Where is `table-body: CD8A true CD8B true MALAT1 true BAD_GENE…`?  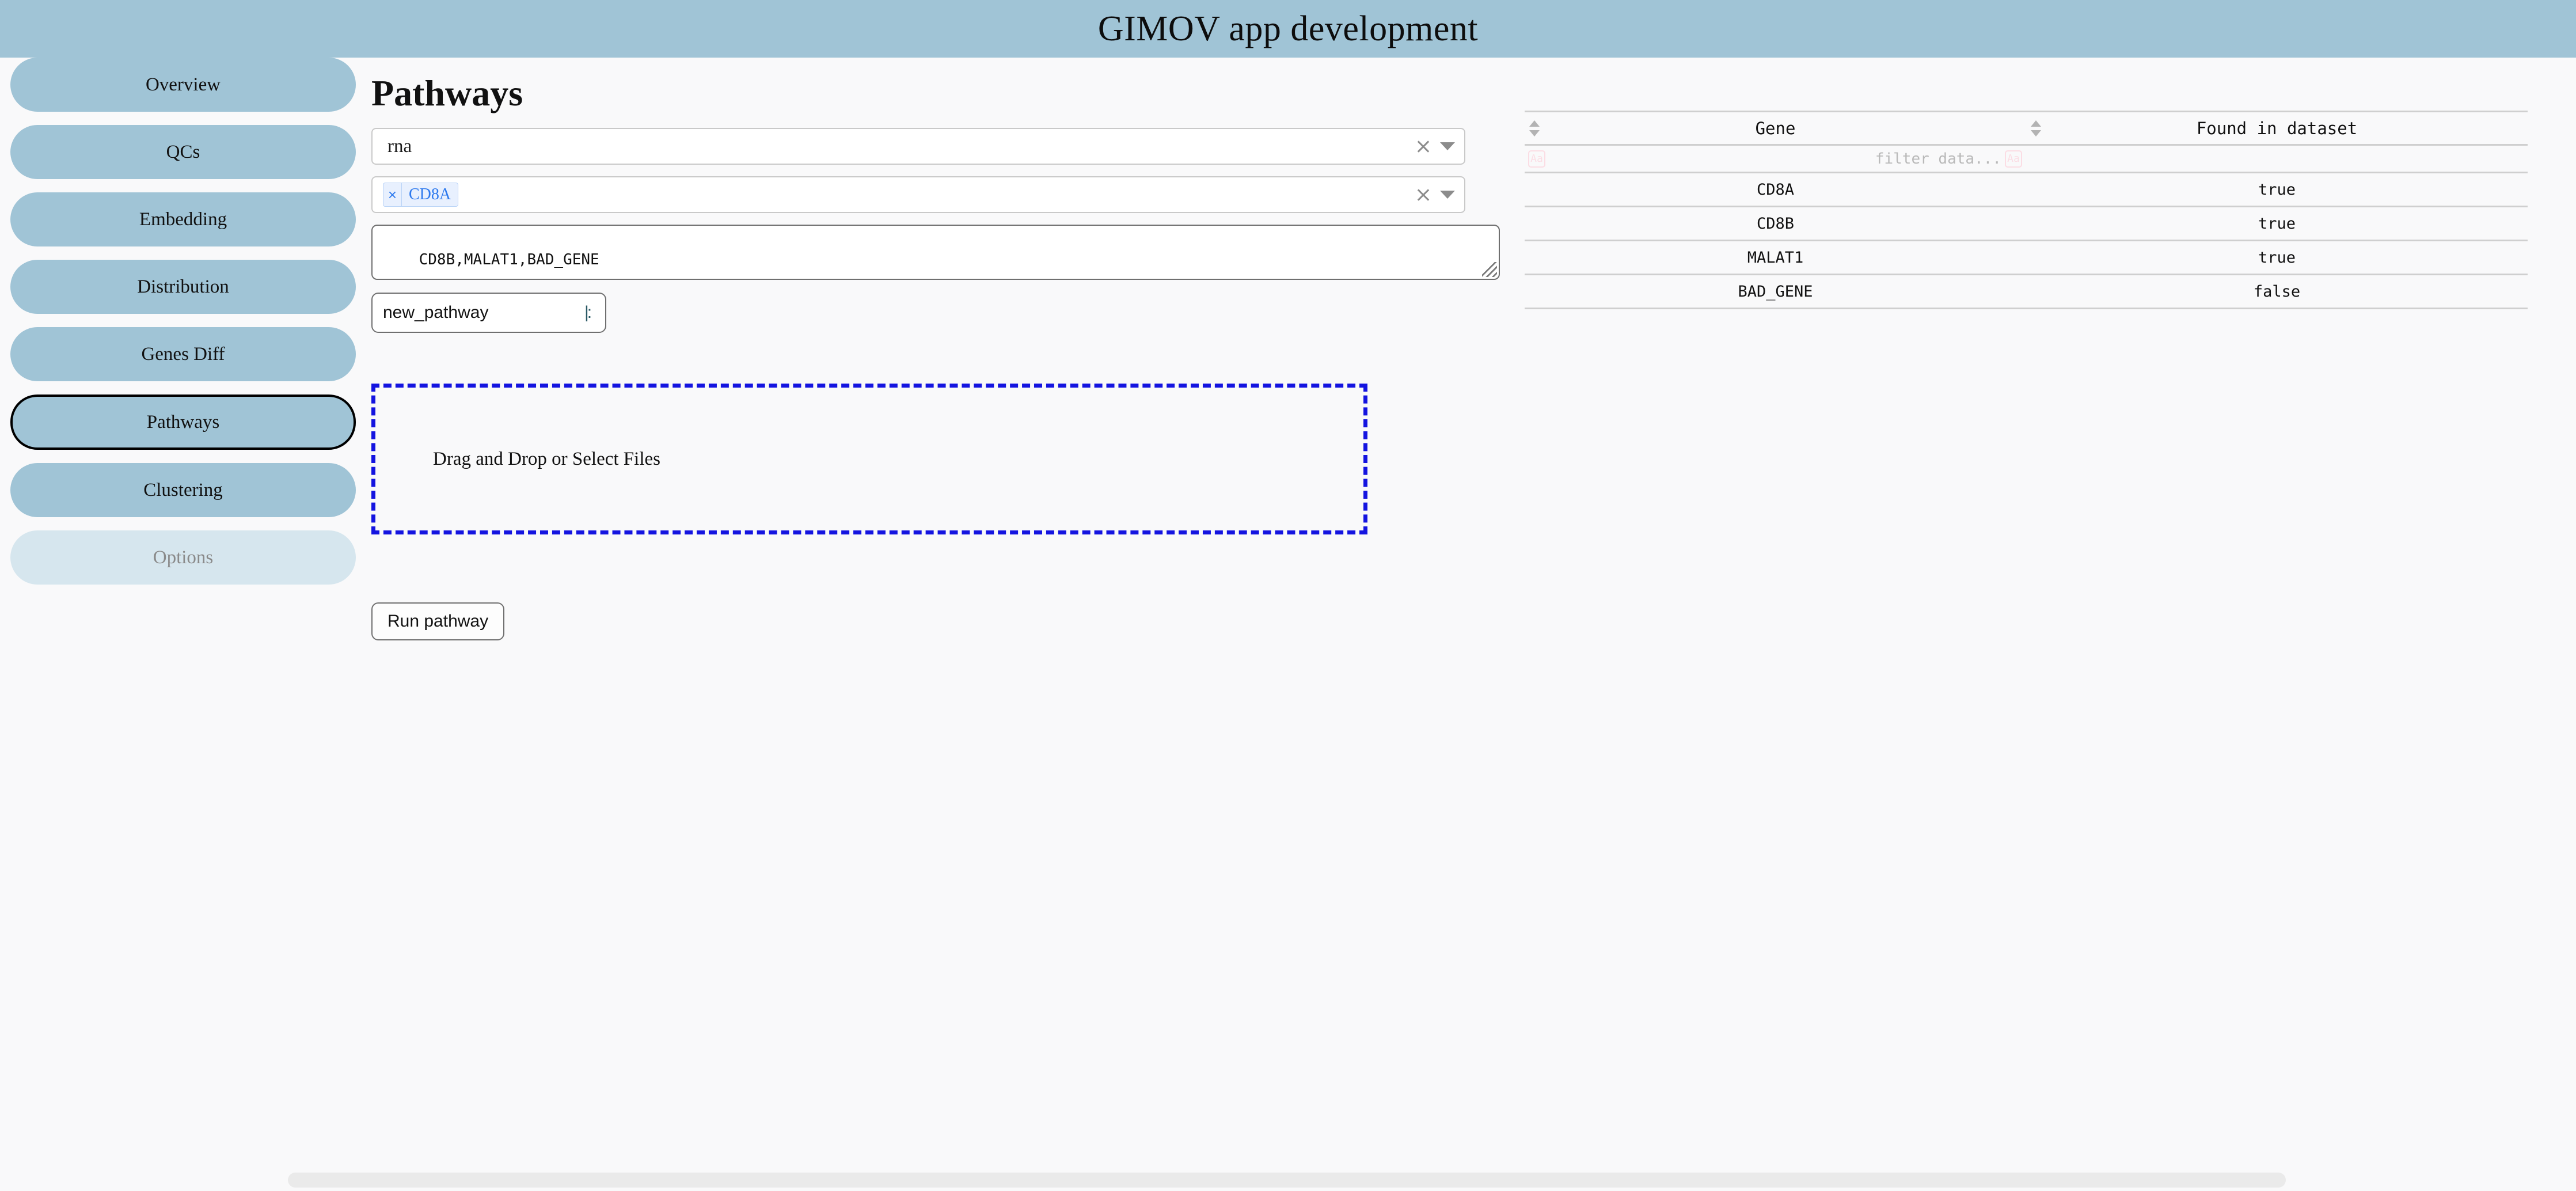 table-body: CD8A true CD8B true MALAT1 true BAD_GENE… is located at coordinates (2027, 240).